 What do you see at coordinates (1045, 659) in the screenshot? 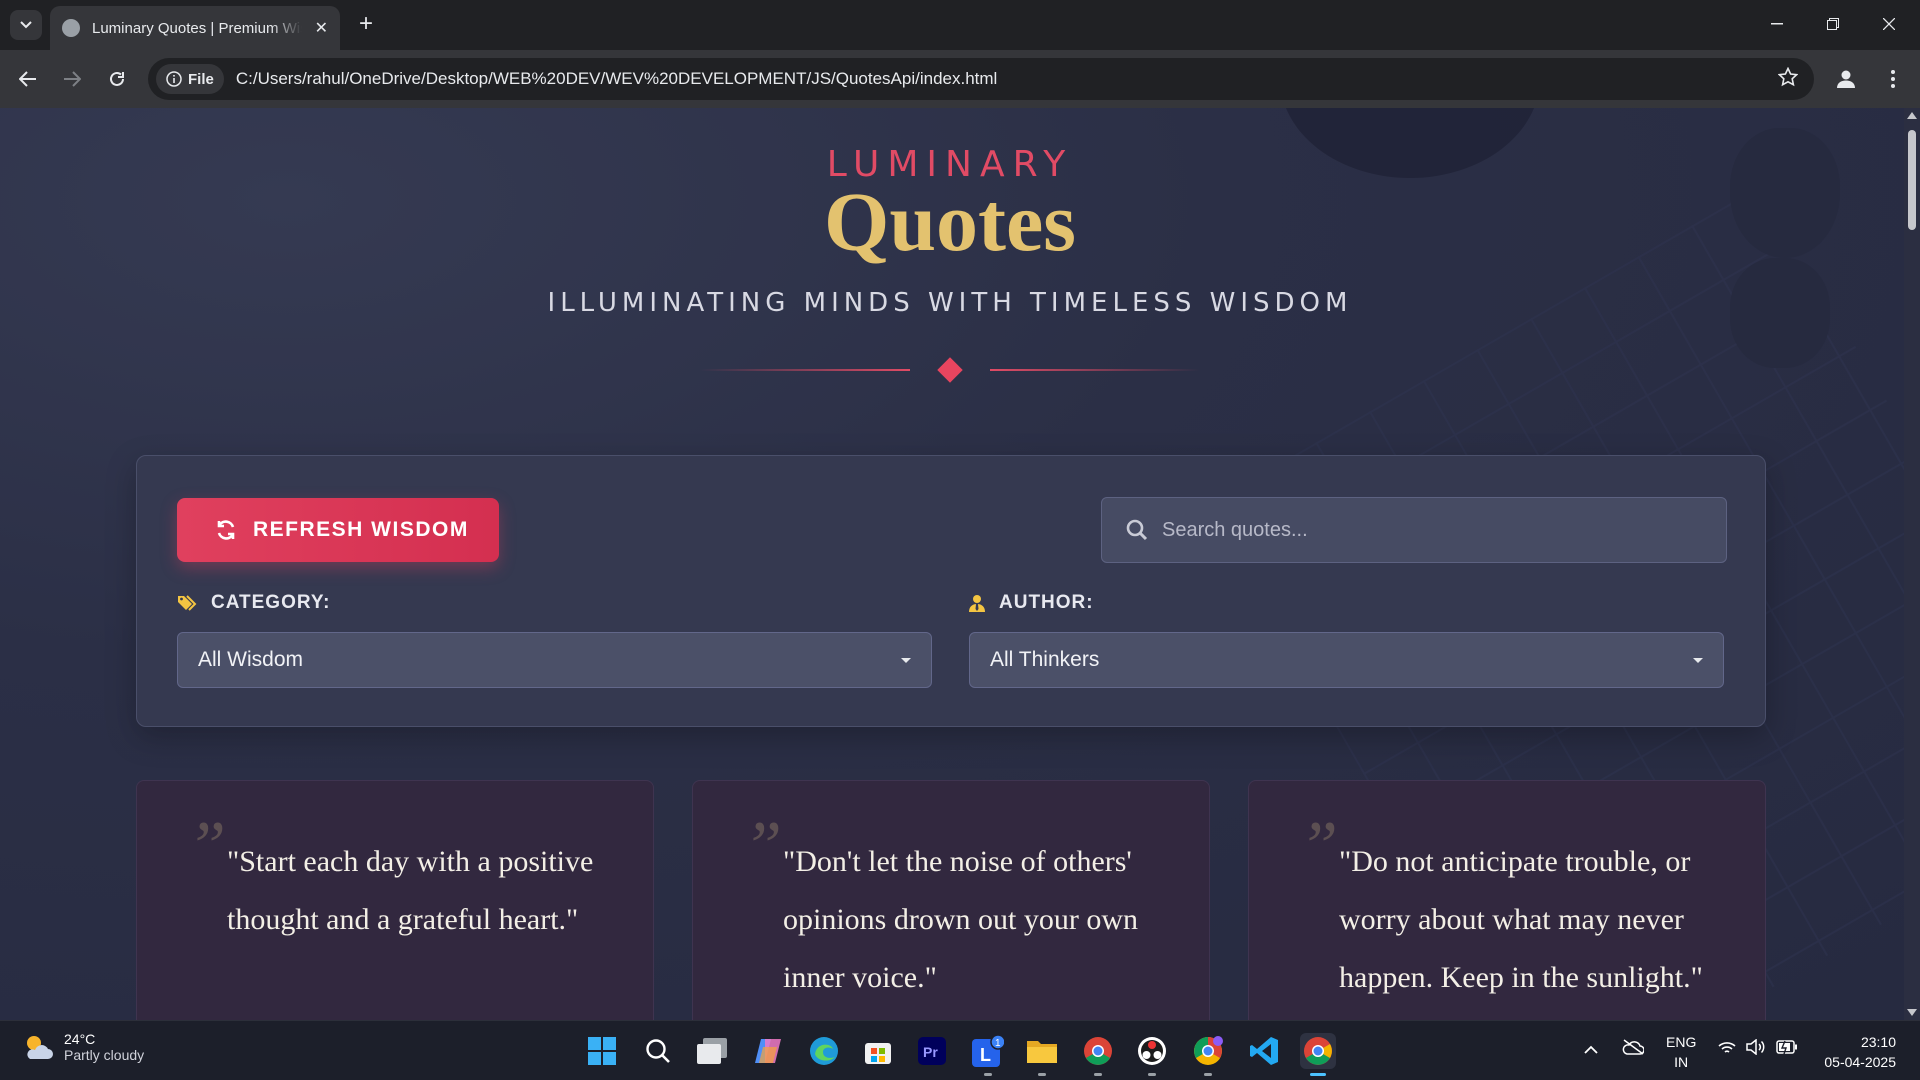
I see `author-selected-value: All Thinkers` at bounding box center [1045, 659].